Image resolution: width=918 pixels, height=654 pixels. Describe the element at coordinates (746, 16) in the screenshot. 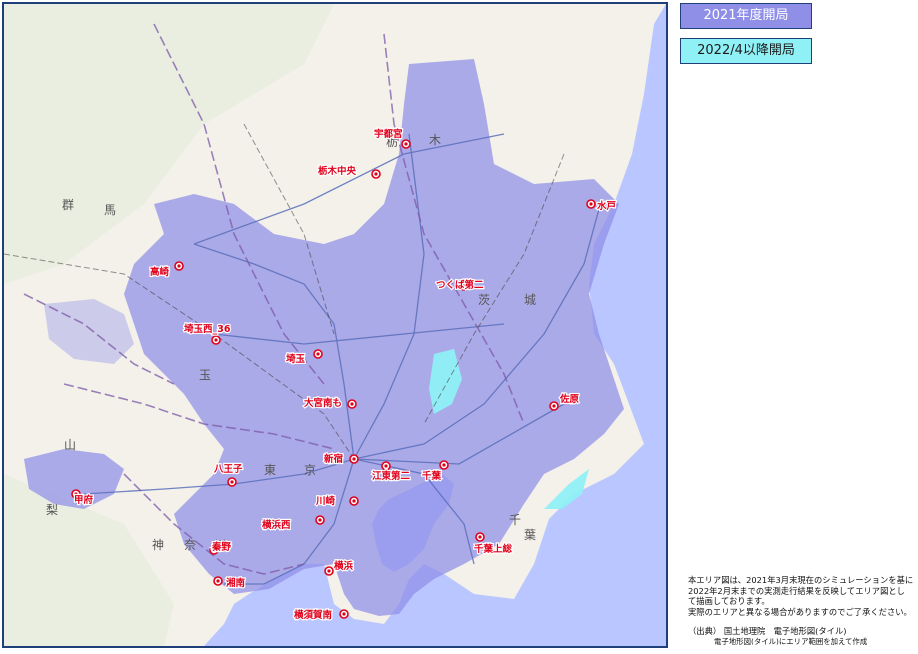

I see `legend-2021-opened: 2021年度開局` at that location.